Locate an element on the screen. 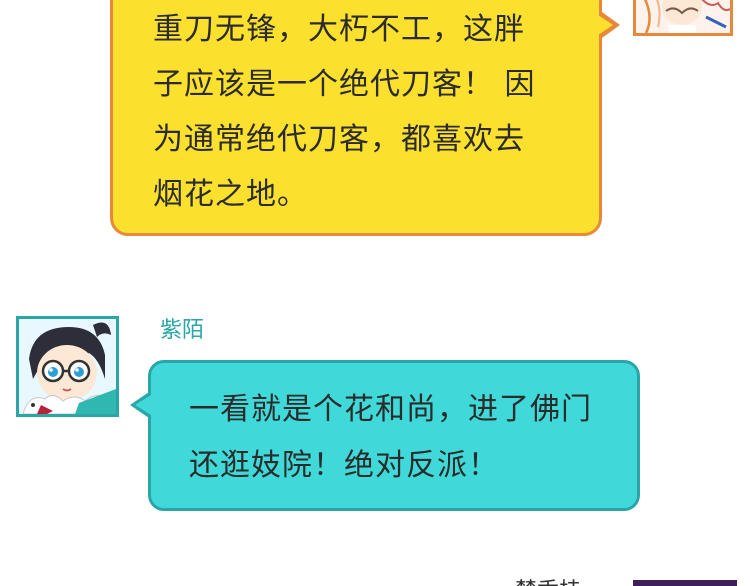 Image resolution: width=750 pixels, height=586 pixels. message-text-2: 一看就是个花和尚，进了佛门 还逛妓院！绝对反派！ is located at coordinates (404, 438).